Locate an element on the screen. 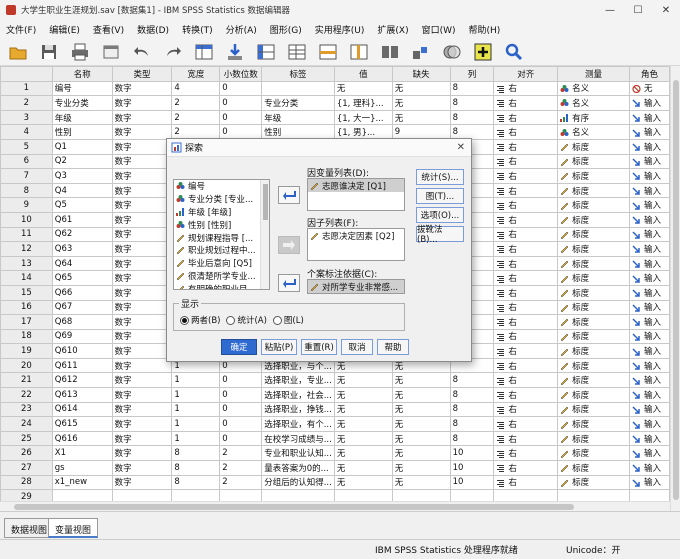 The width and height of the screenshot is (680, 559). name-cell: 编号 is located at coordinates (82, 88).